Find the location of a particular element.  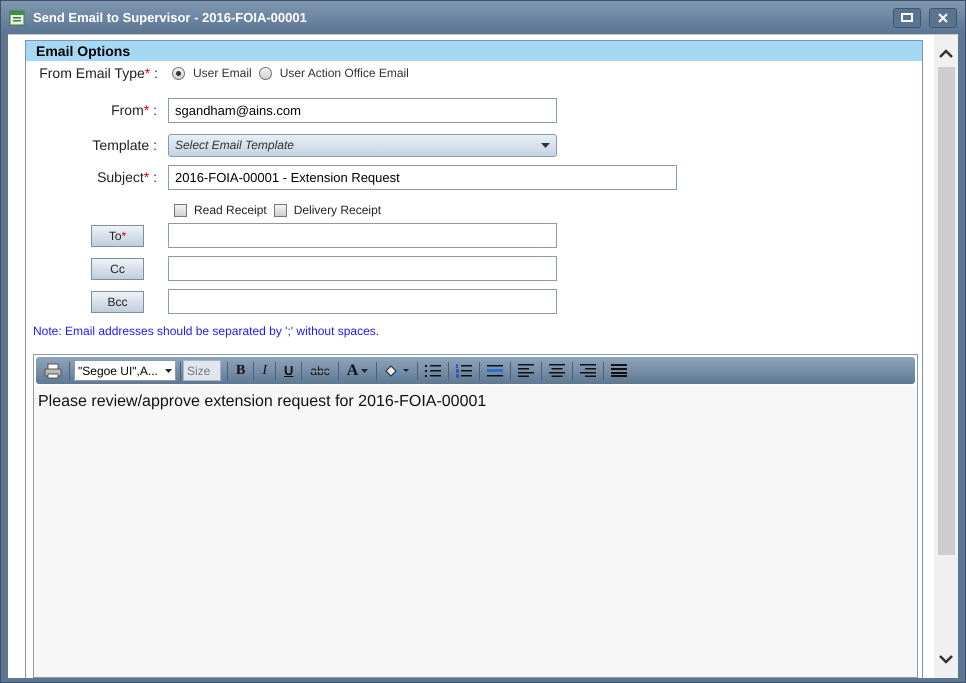

horizontal-rule-icon is located at coordinates (495, 371).